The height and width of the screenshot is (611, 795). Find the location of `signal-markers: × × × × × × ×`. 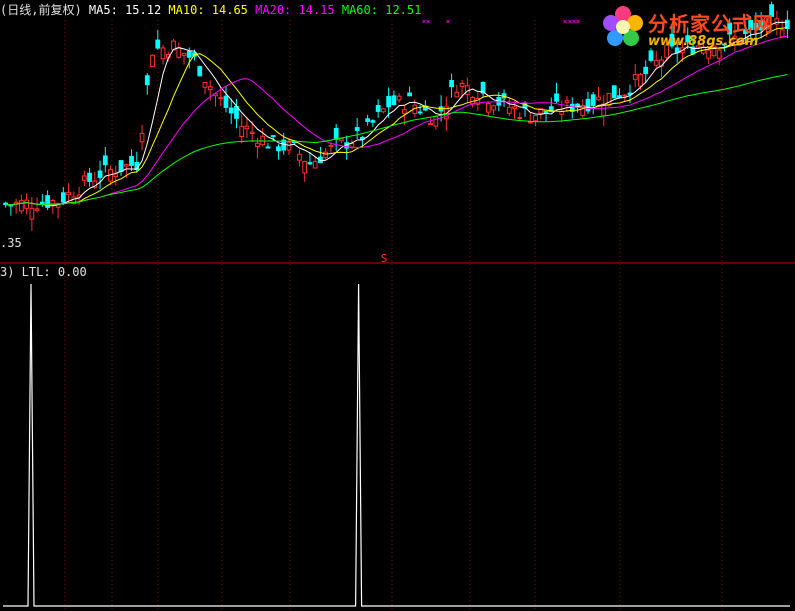

signal-markers: × × × × × × × is located at coordinates (501, 21).